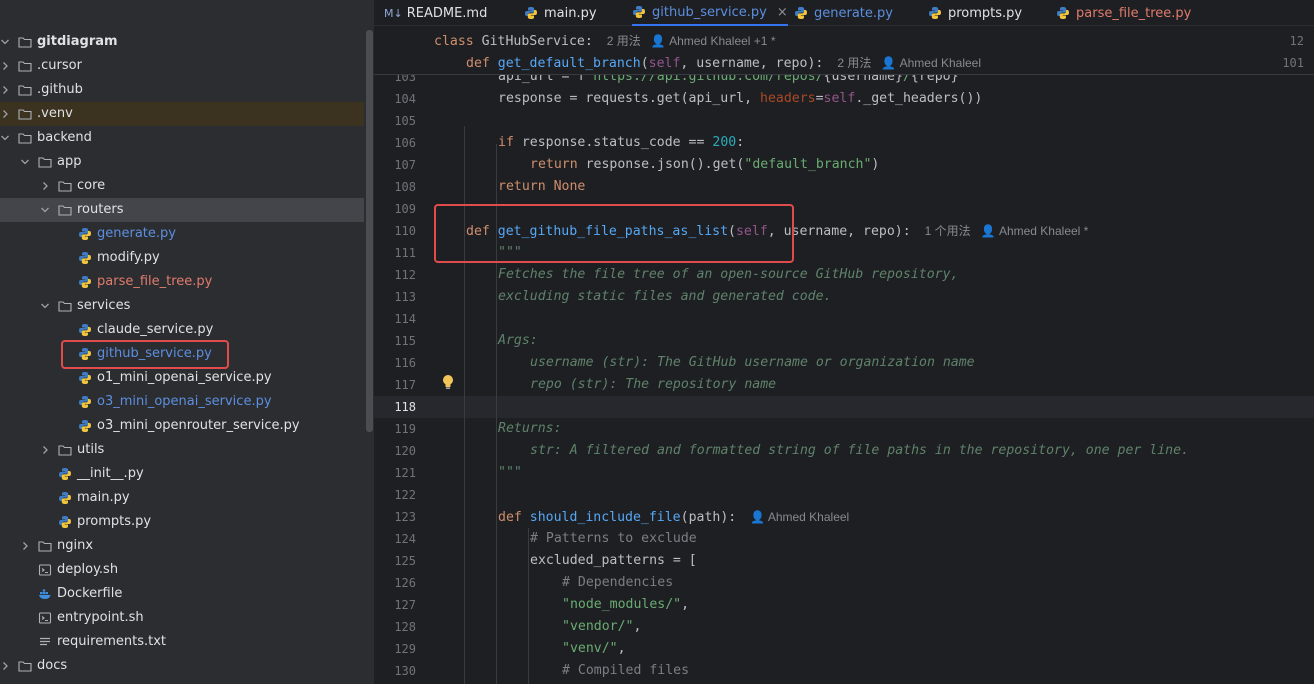  I want to click on tree-scrollbar, so click(369, 231).